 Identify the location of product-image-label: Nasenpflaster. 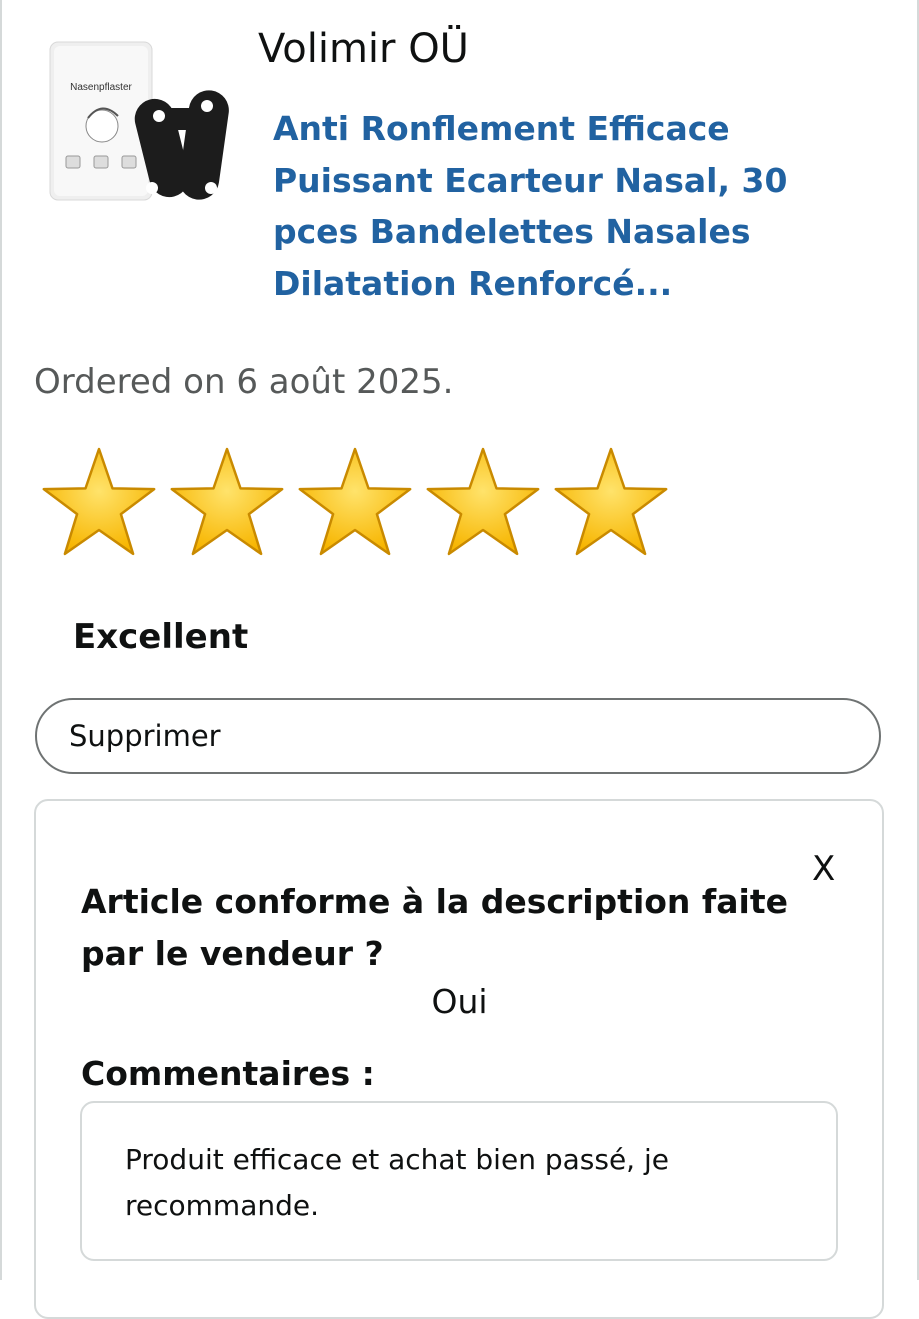
(101, 87).